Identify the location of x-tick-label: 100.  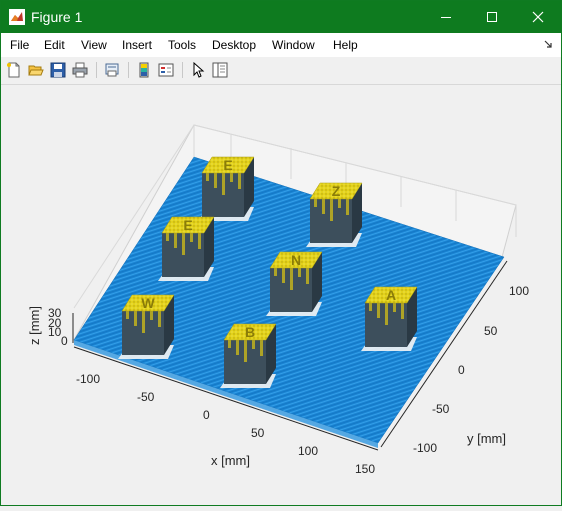
(308, 451).